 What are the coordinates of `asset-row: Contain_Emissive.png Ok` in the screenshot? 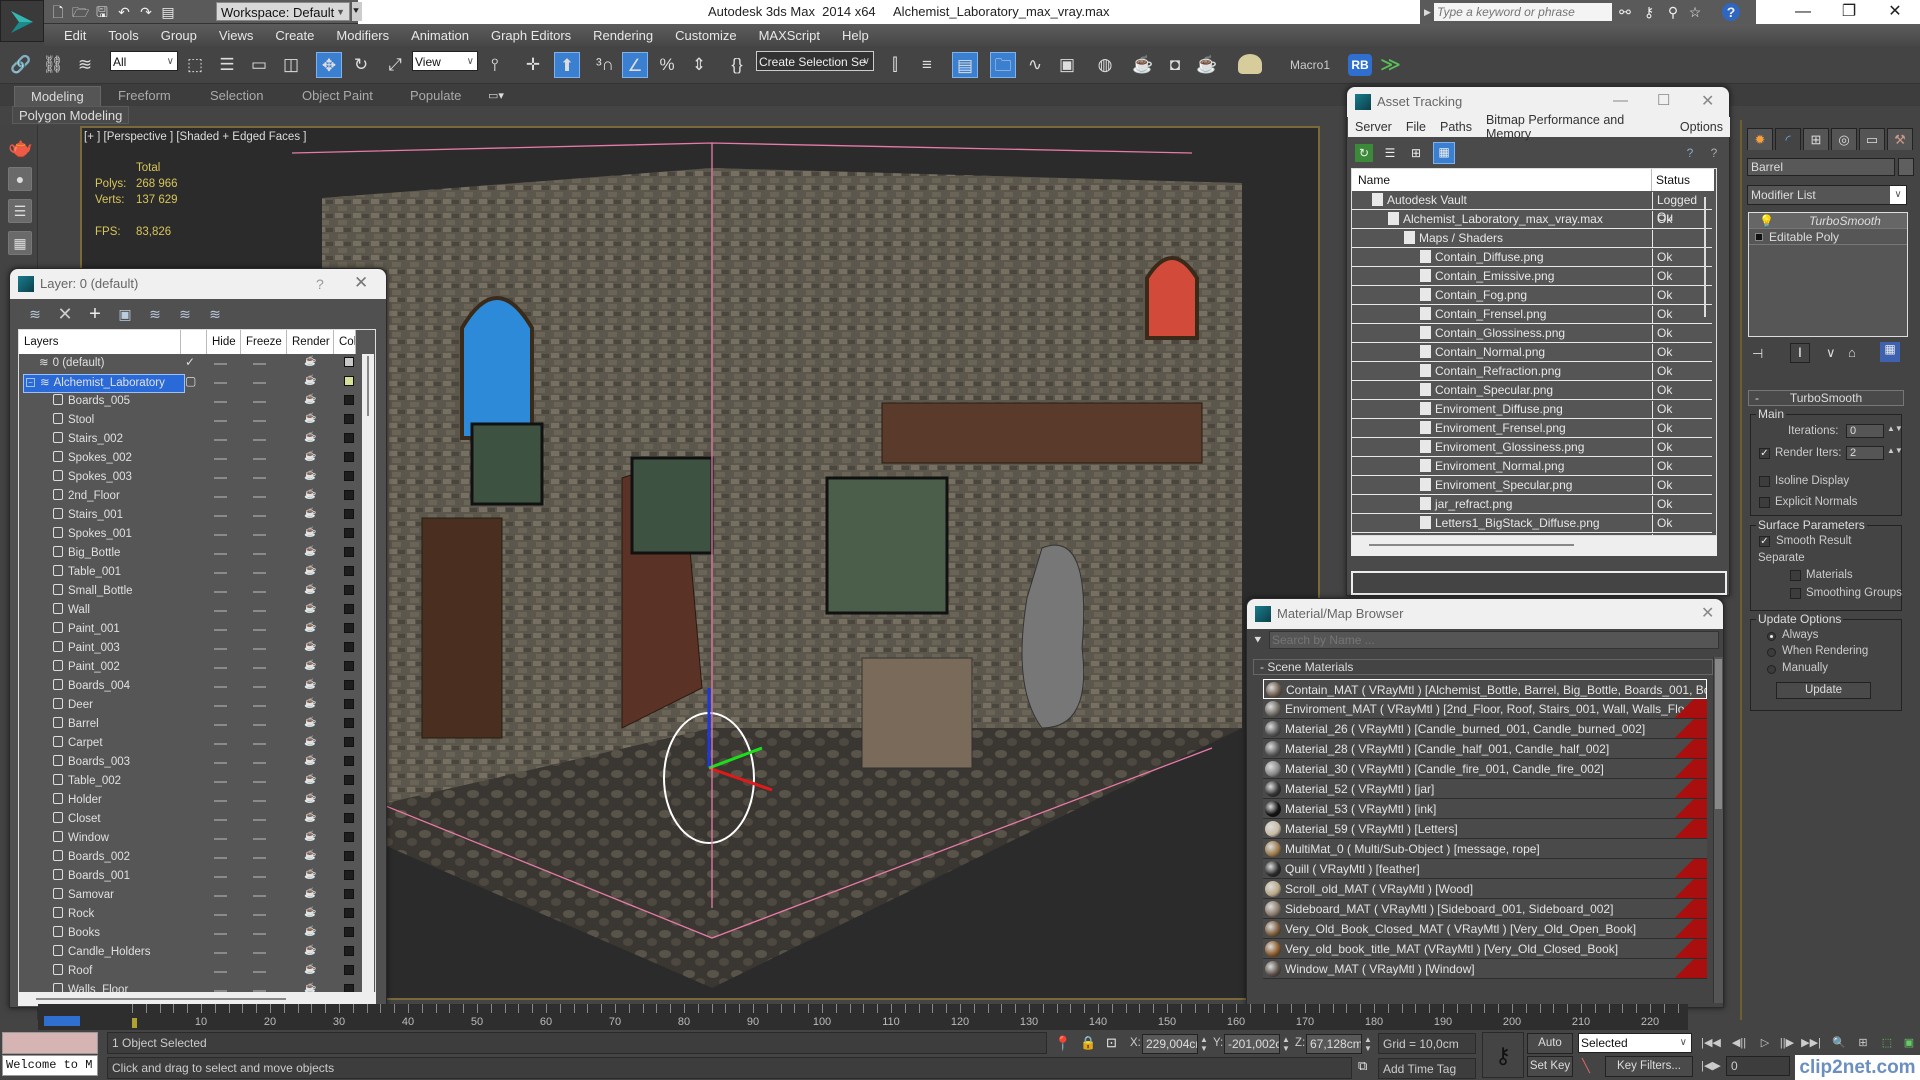 It's located at (1532, 276).